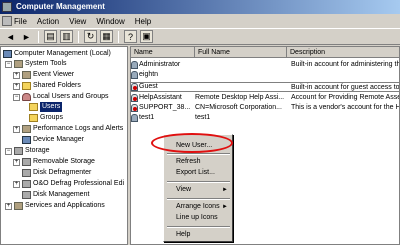 The image size is (400, 245). Describe the element at coordinates (343, 75) in the screenshot. I see `user-description` at that location.